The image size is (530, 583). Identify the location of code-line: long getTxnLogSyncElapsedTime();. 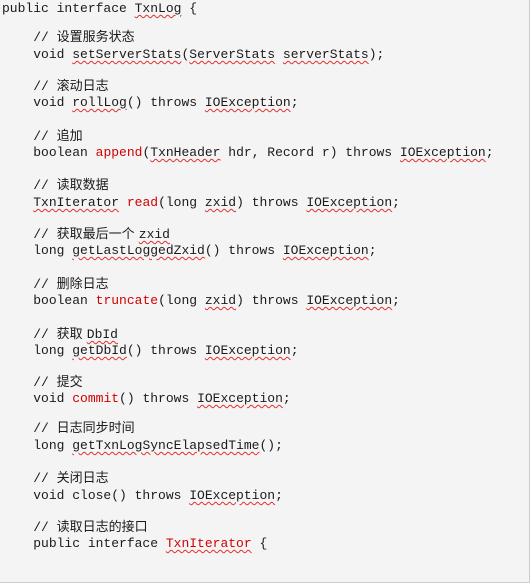
(142, 446).